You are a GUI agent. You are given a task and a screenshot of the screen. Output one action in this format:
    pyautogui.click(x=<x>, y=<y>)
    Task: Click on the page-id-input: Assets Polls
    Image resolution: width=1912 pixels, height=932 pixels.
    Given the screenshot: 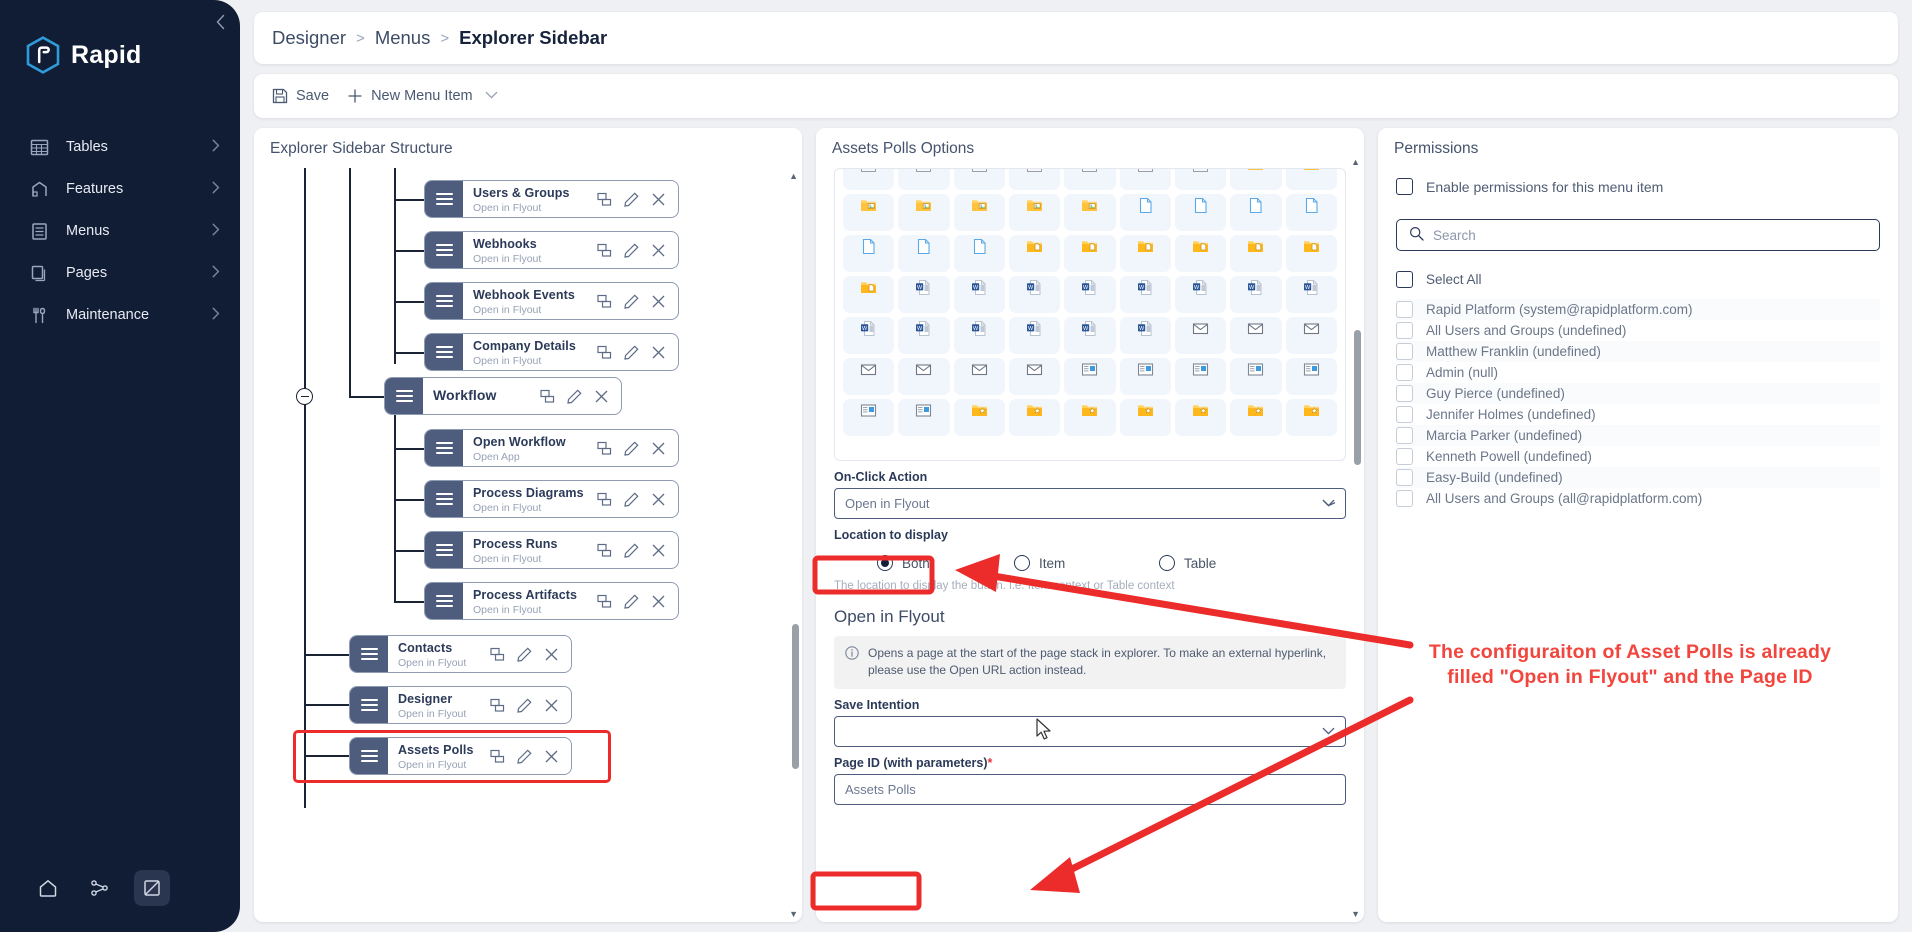 What is the action you would take?
    pyautogui.click(x=1090, y=789)
    